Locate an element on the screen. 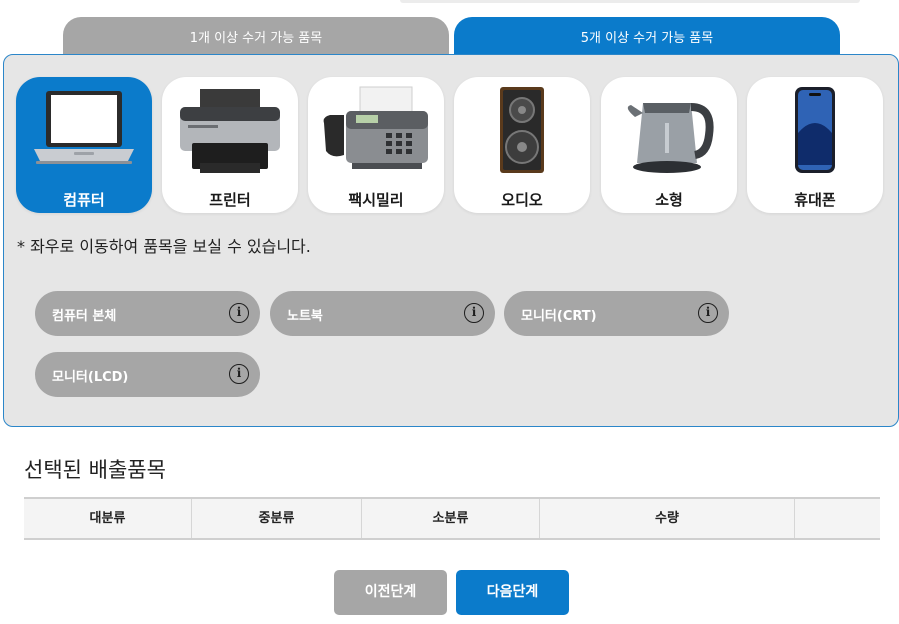 The width and height of the screenshot is (899, 624). category-label: 휴대폰 is located at coordinates (815, 200).